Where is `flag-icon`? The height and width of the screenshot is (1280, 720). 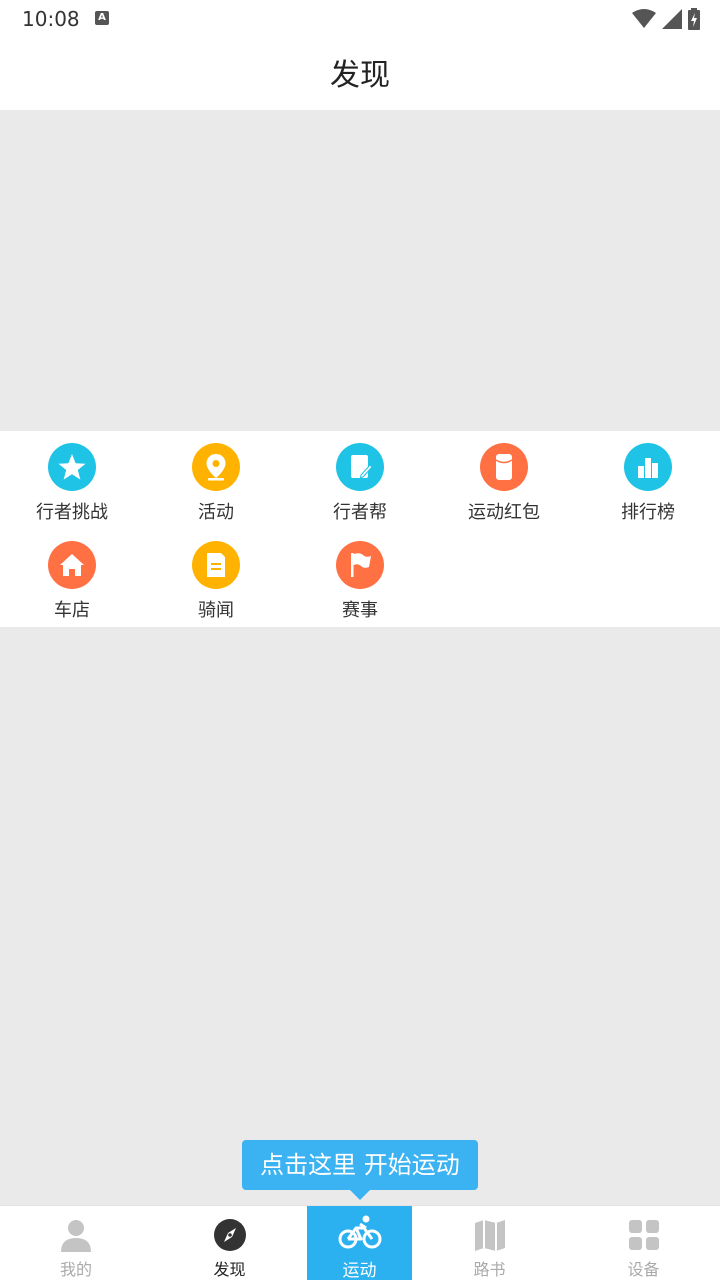
flag-icon is located at coordinates (360, 565).